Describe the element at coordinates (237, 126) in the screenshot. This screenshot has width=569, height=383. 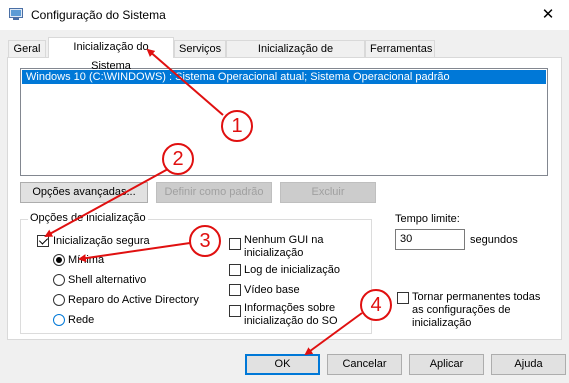
I see `callout-1: 1` at that location.